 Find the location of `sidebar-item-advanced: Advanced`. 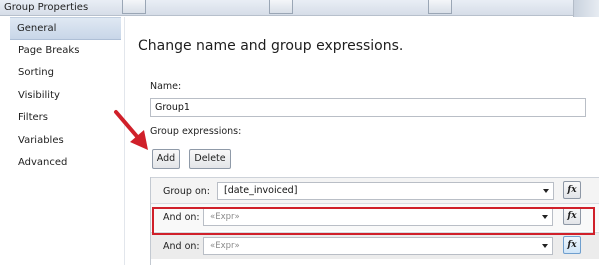

sidebar-item-advanced: Advanced is located at coordinates (62, 163).